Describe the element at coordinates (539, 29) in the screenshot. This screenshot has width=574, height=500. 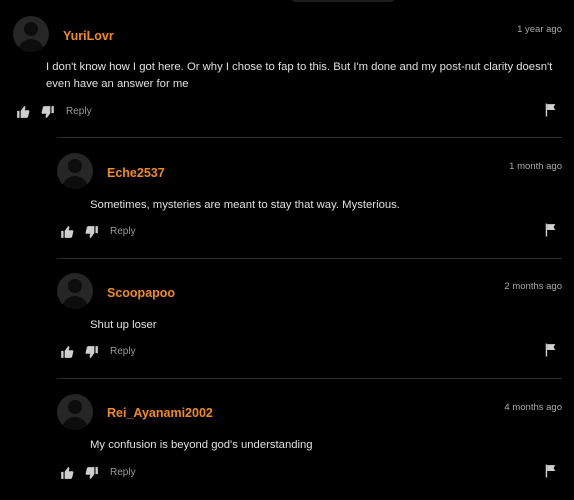
I see `comment-timestamp: 1 year ago` at that location.